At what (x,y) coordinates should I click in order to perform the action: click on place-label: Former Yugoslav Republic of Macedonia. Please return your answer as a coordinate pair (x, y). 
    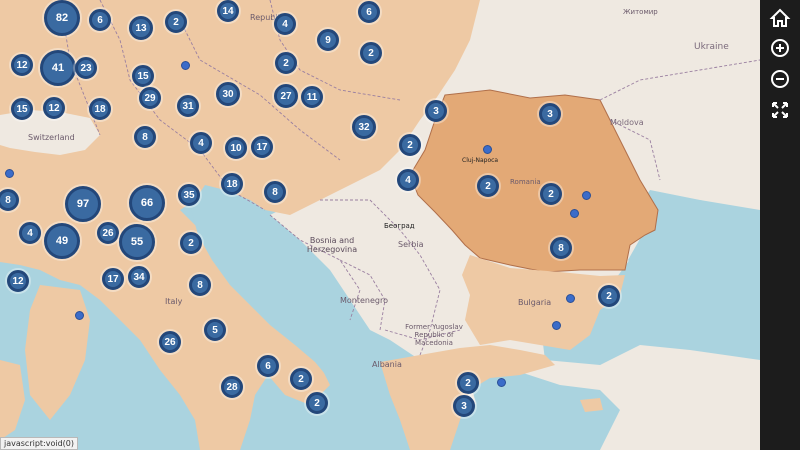
    Looking at the image, I should click on (434, 335).